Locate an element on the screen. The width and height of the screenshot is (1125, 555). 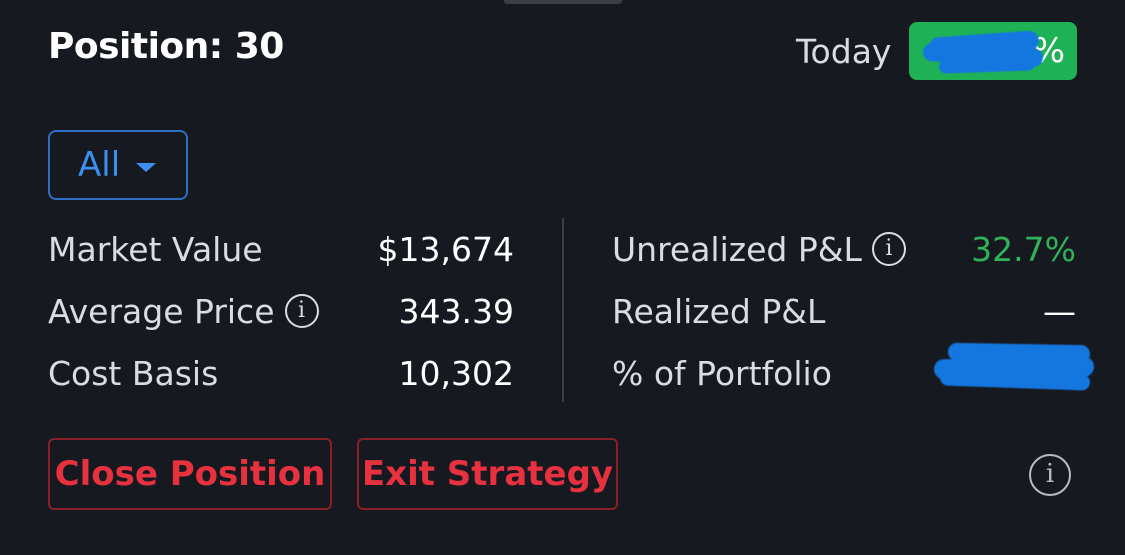
cost-basis: 10,302 is located at coordinates (456, 373).